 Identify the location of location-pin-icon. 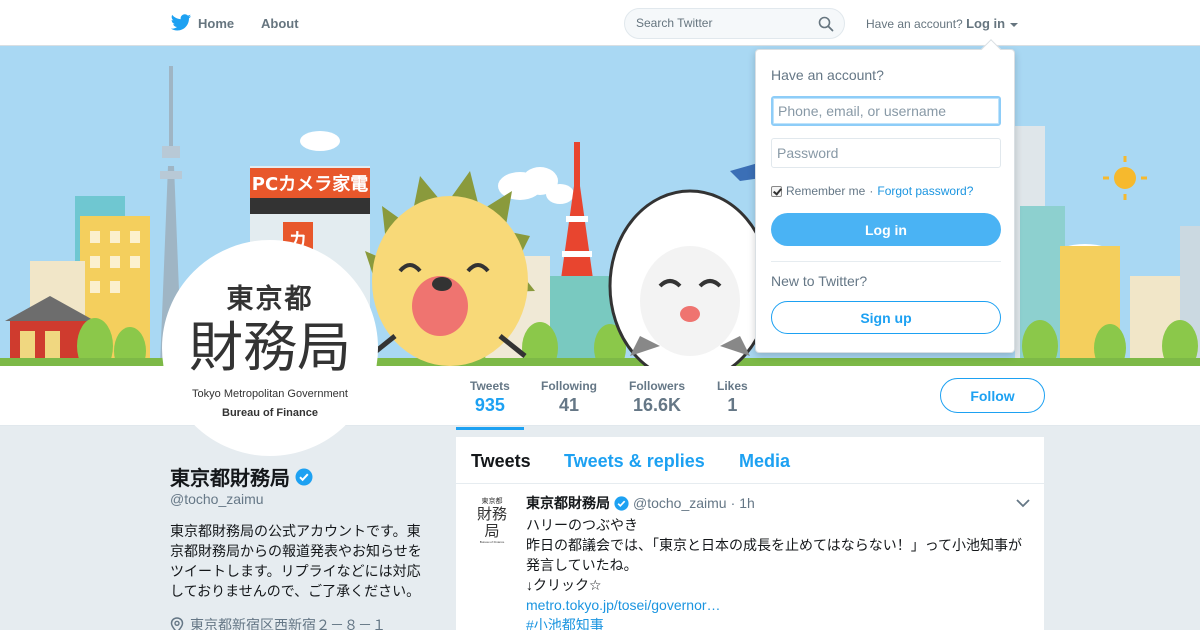
(177, 623).